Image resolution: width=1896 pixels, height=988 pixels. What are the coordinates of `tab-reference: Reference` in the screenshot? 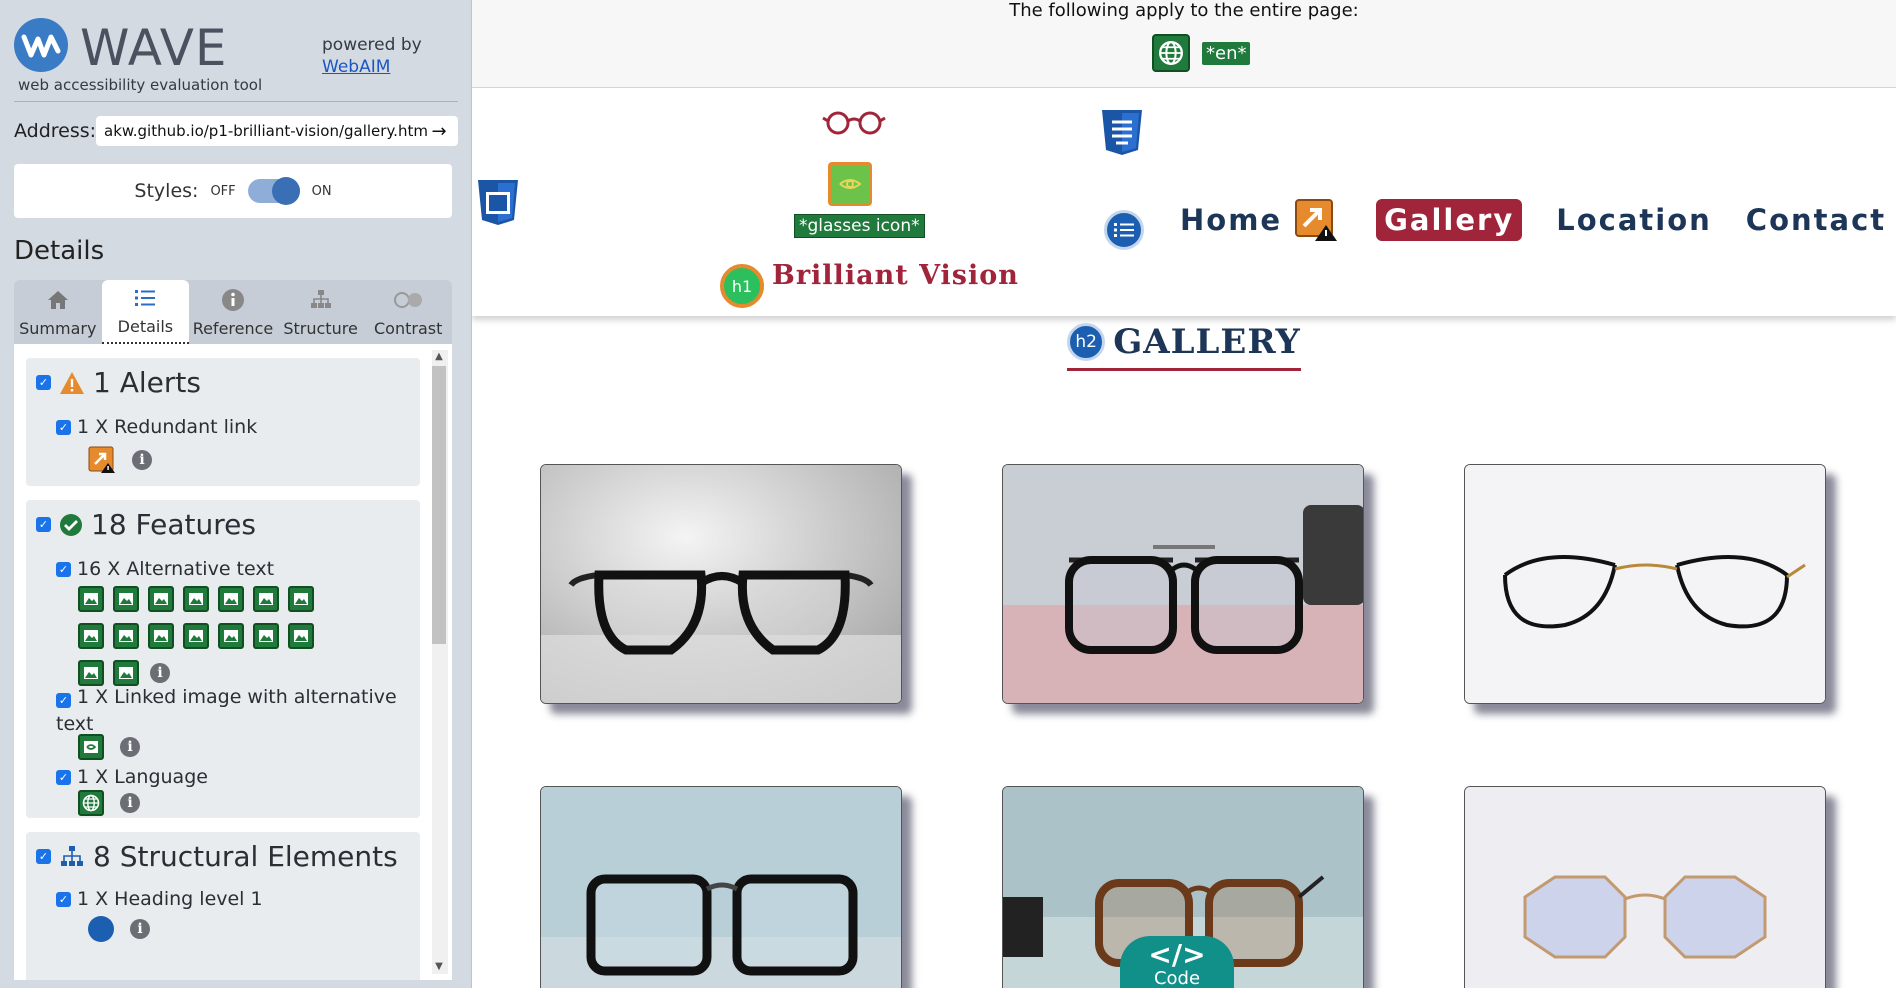 It's located at (233, 312).